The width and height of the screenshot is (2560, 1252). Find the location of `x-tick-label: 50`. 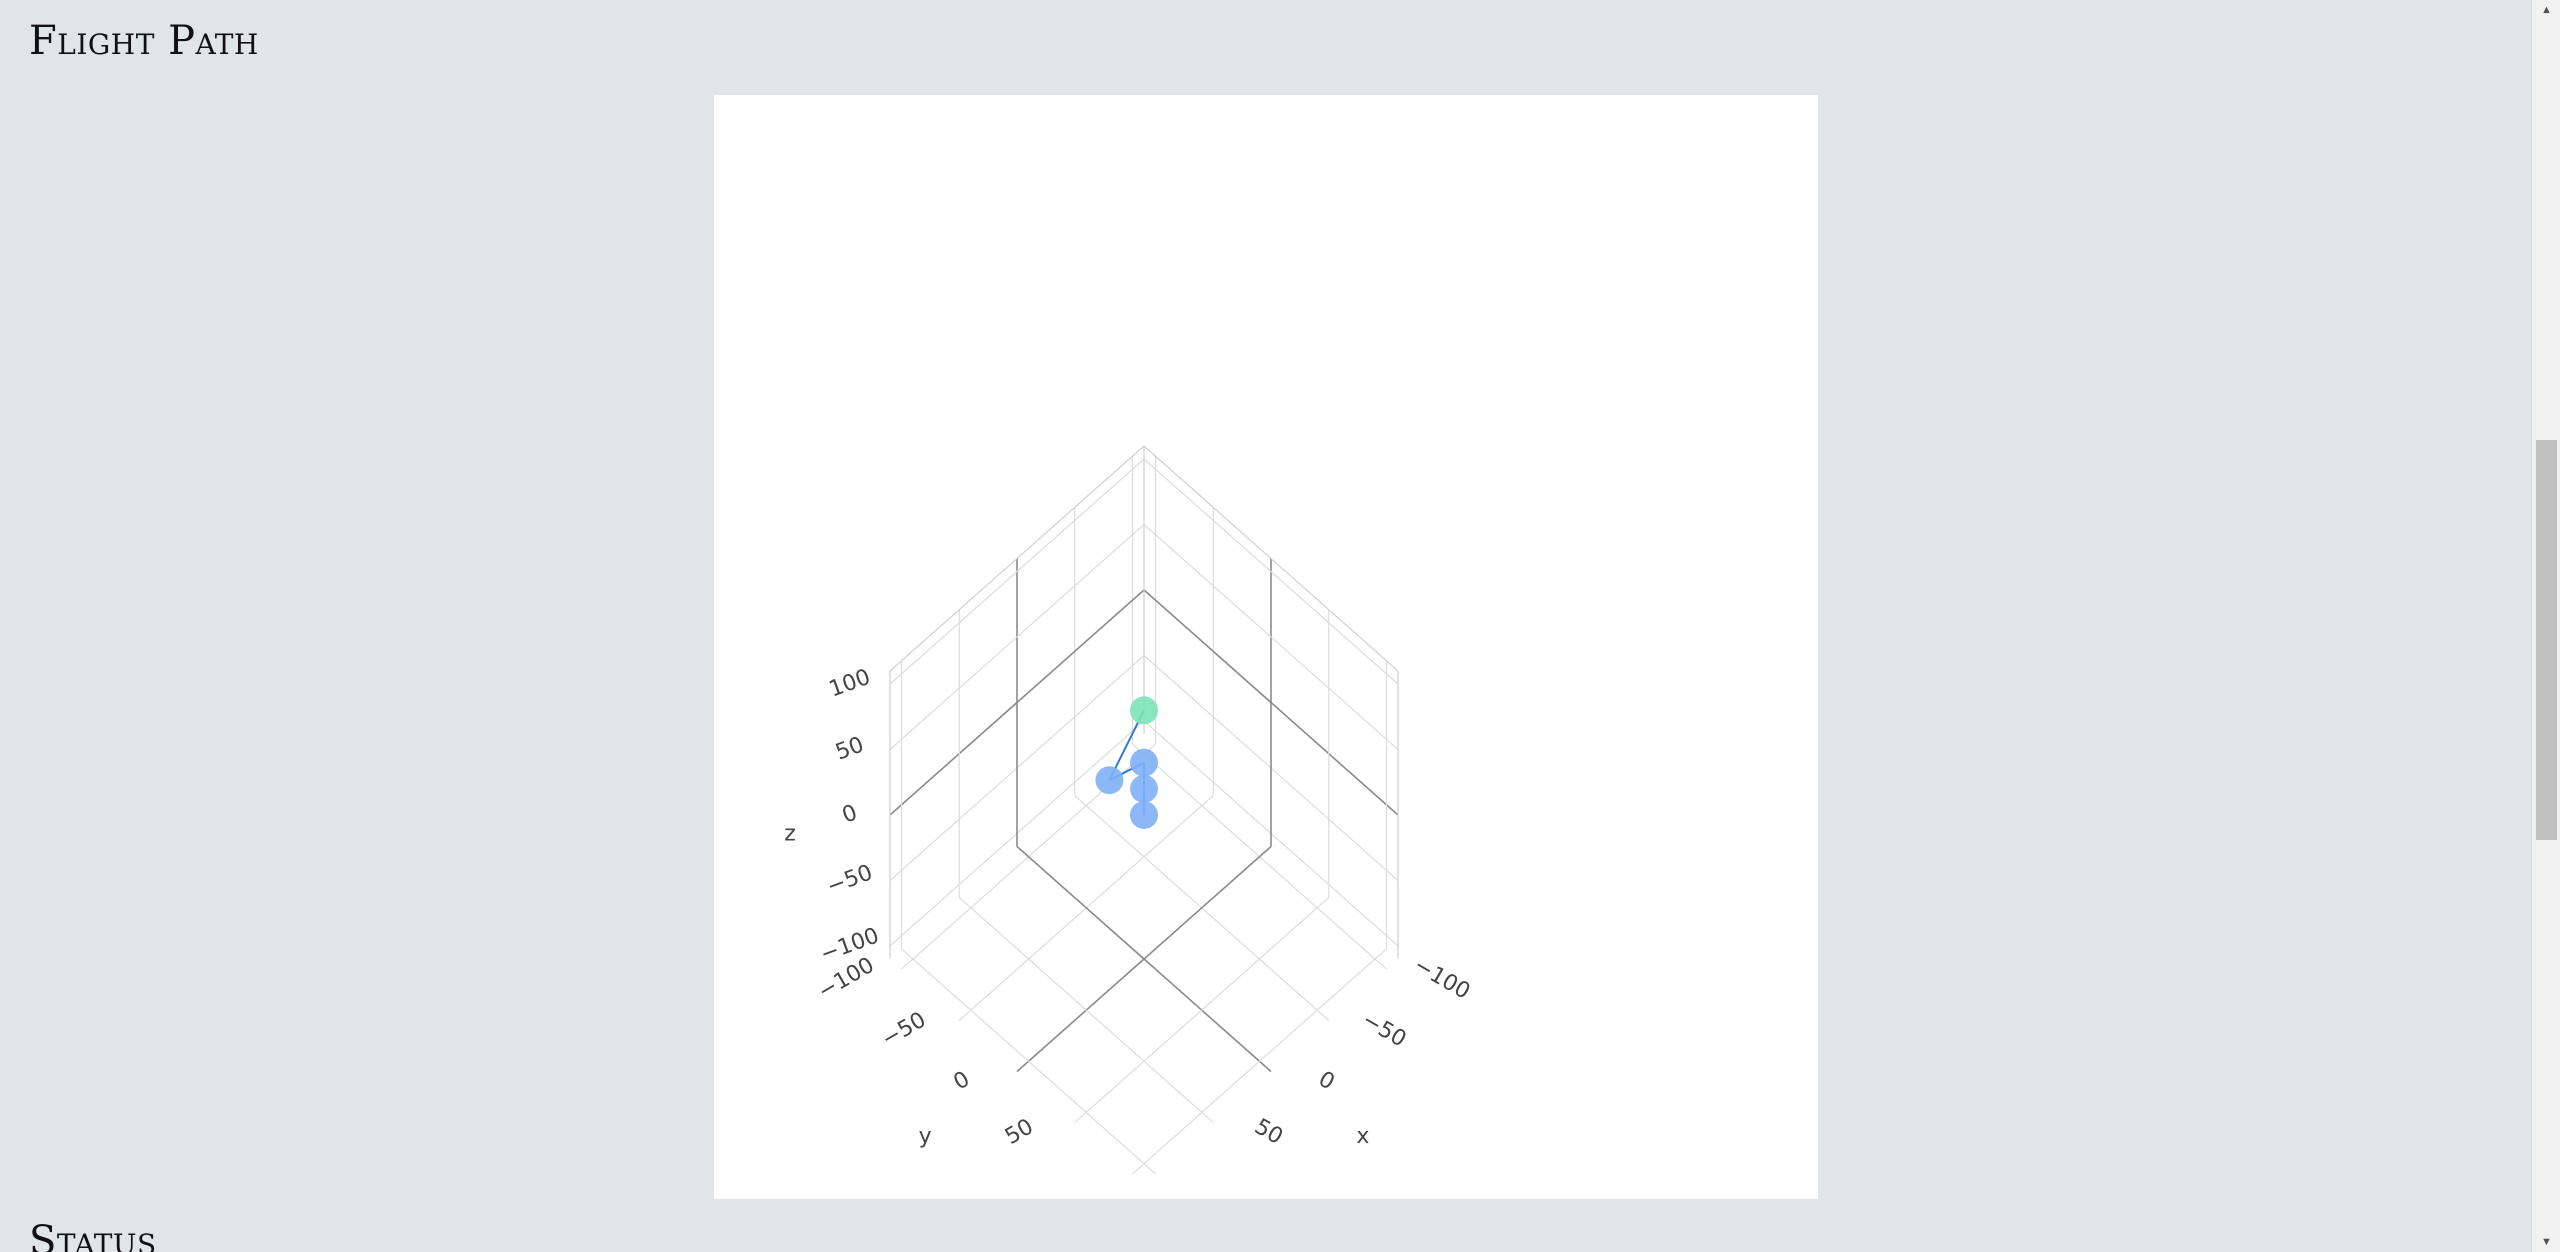

x-tick-label: 50 is located at coordinates (1268, 1132).